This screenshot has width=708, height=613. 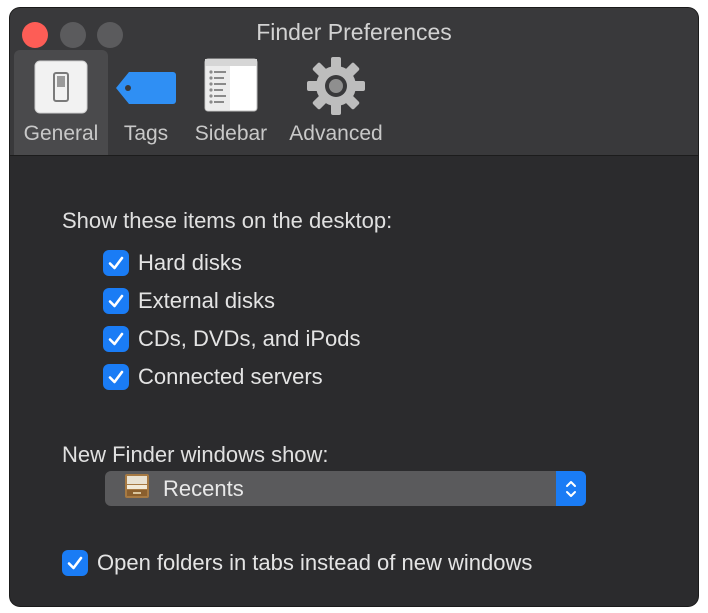 What do you see at coordinates (336, 89) in the screenshot?
I see `gear-icon` at bounding box center [336, 89].